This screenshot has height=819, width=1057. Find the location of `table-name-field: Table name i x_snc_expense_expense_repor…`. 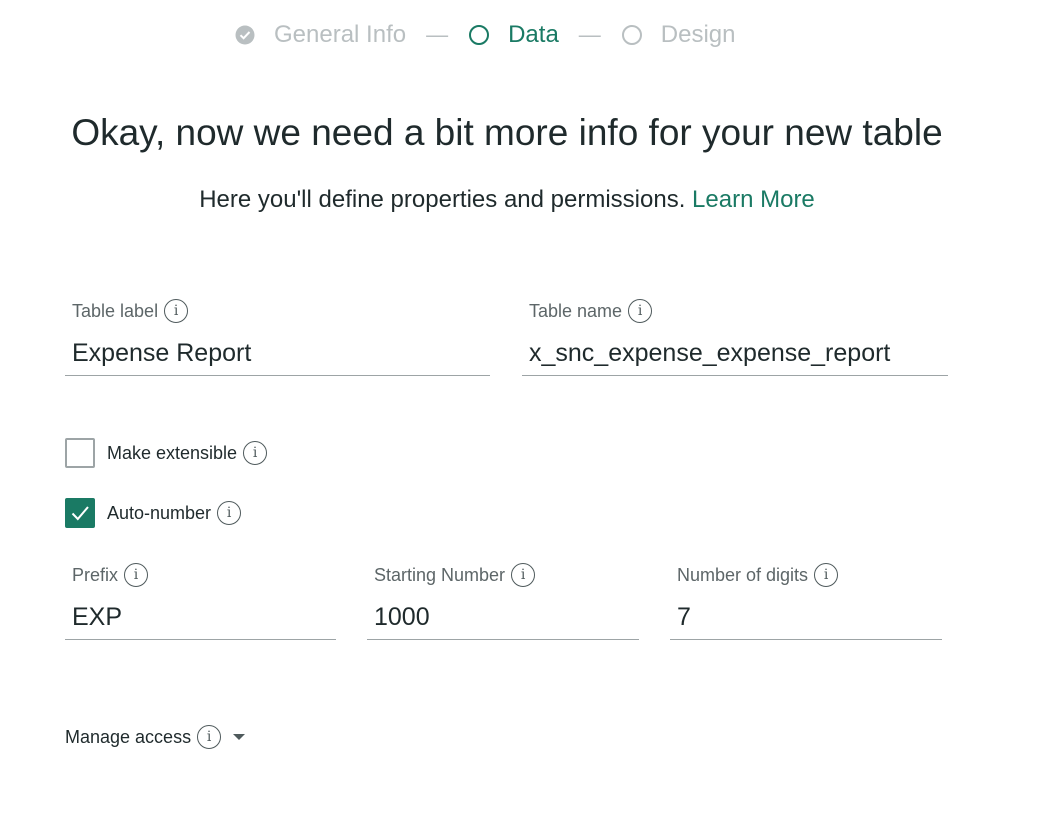

table-name-field: Table name i x_snc_expense_expense_repor… is located at coordinates (735, 336).